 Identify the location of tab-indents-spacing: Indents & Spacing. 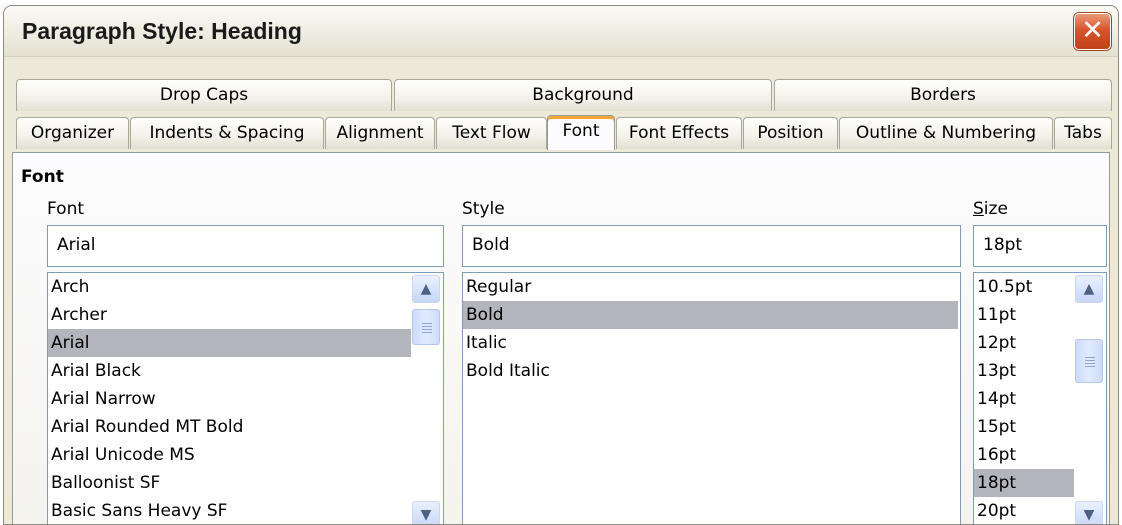
(227, 133).